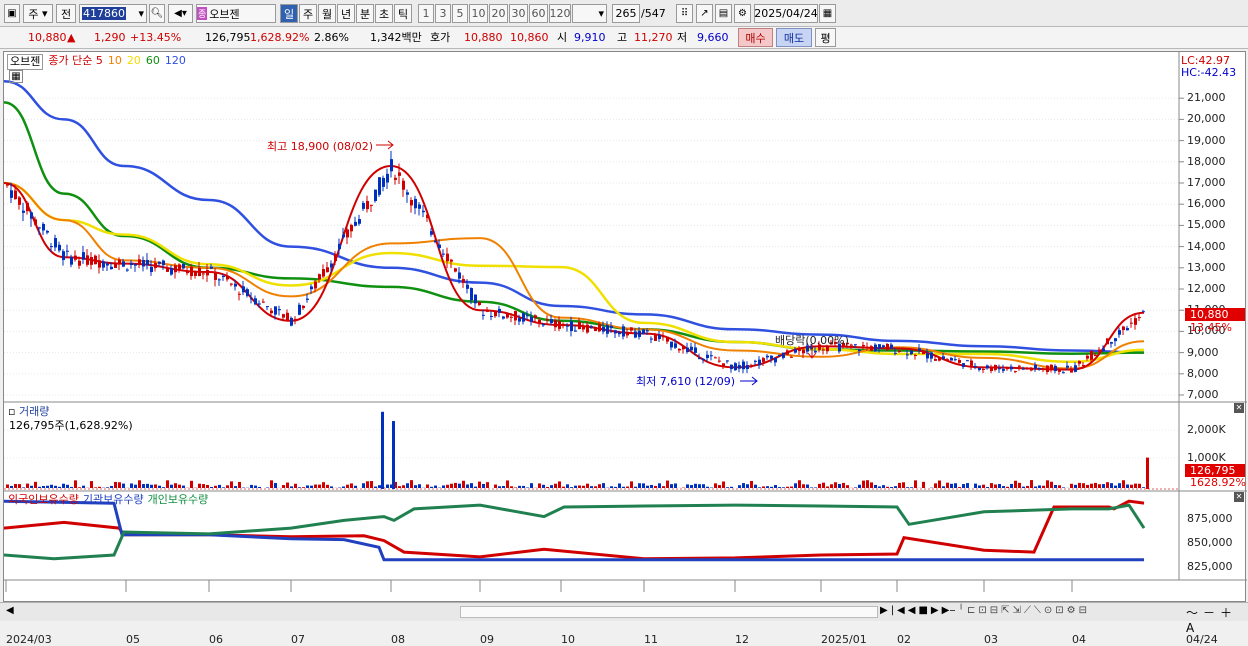 Image resolution: width=1248 pixels, height=646 pixels. Describe the element at coordinates (626, 13) in the screenshot. I see `count-input: 265` at that location.